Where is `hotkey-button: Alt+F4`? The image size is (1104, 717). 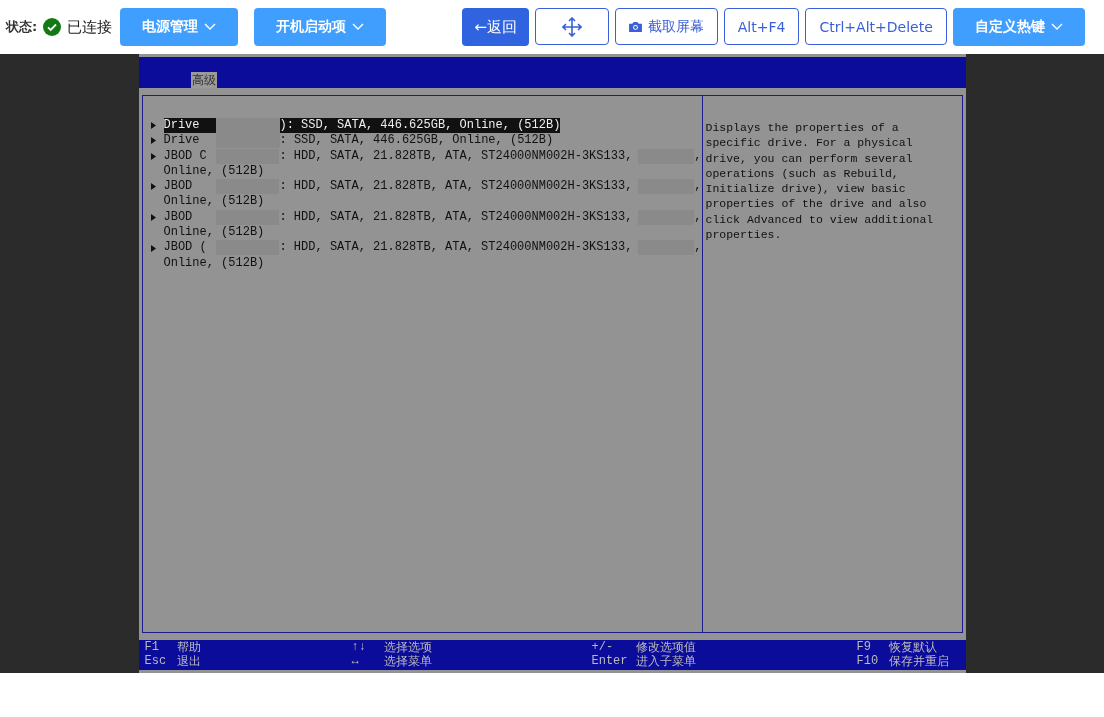 hotkey-button: Alt+F4 is located at coordinates (761, 26).